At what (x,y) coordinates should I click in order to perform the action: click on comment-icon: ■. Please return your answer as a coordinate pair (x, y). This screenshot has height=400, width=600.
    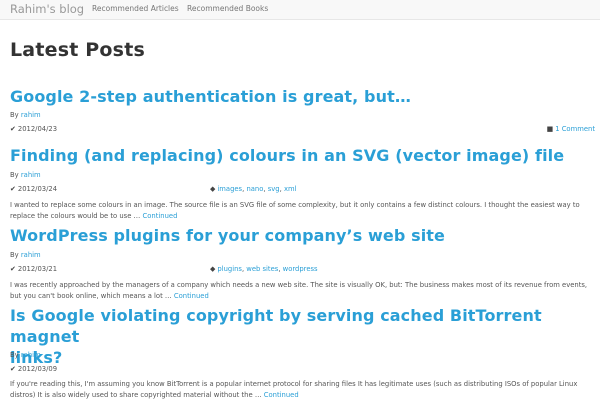
    Looking at the image, I should click on (550, 129).